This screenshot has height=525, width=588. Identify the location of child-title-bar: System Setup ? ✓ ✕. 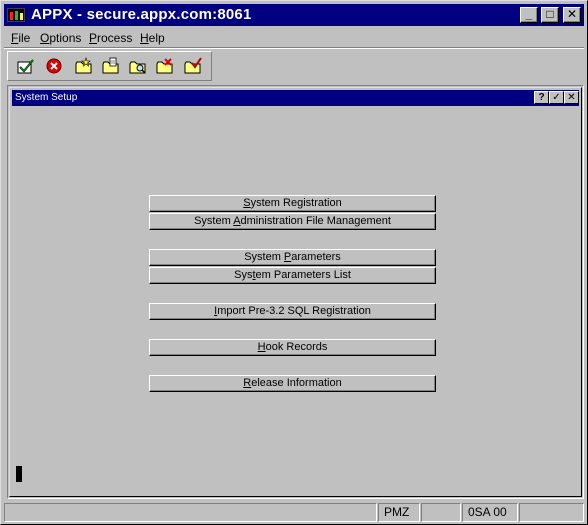
(295, 98).